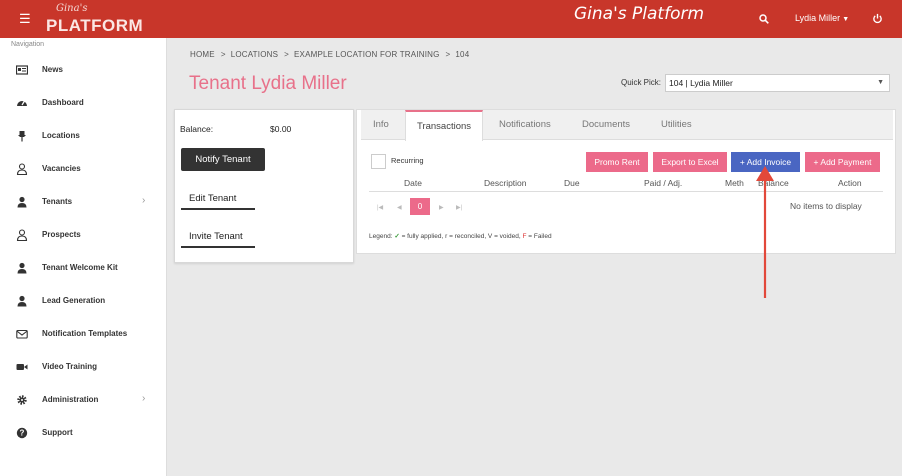 The height and width of the screenshot is (476, 902). I want to click on sidebar-item-administration: Administration ›, so click(83, 400).